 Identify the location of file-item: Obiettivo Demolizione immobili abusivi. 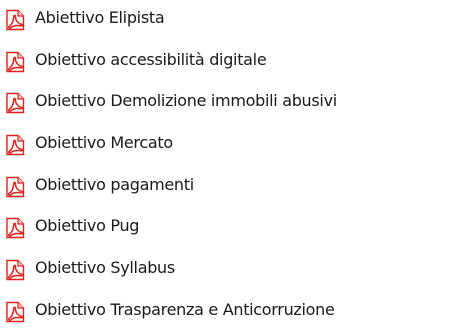
(232, 102).